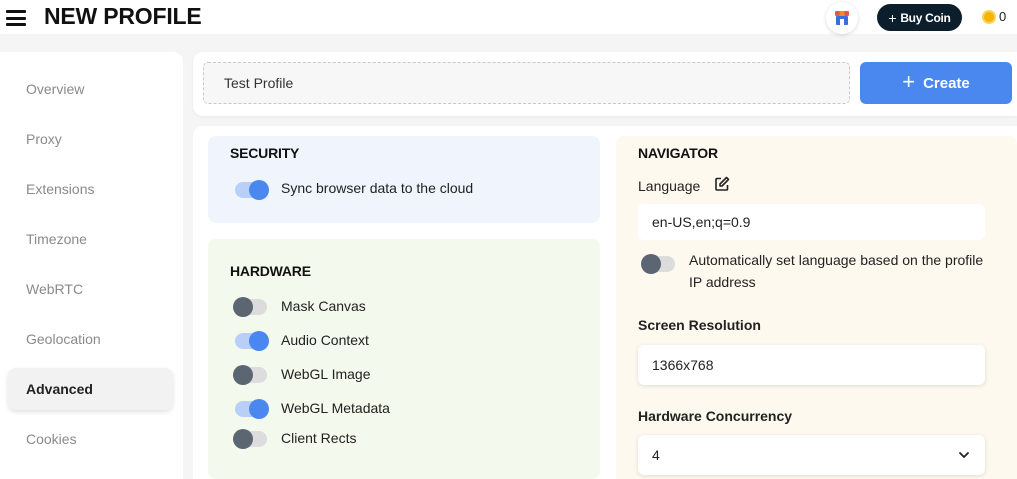  Describe the element at coordinates (250, 375) in the screenshot. I see `webgl-image-toggle` at that location.